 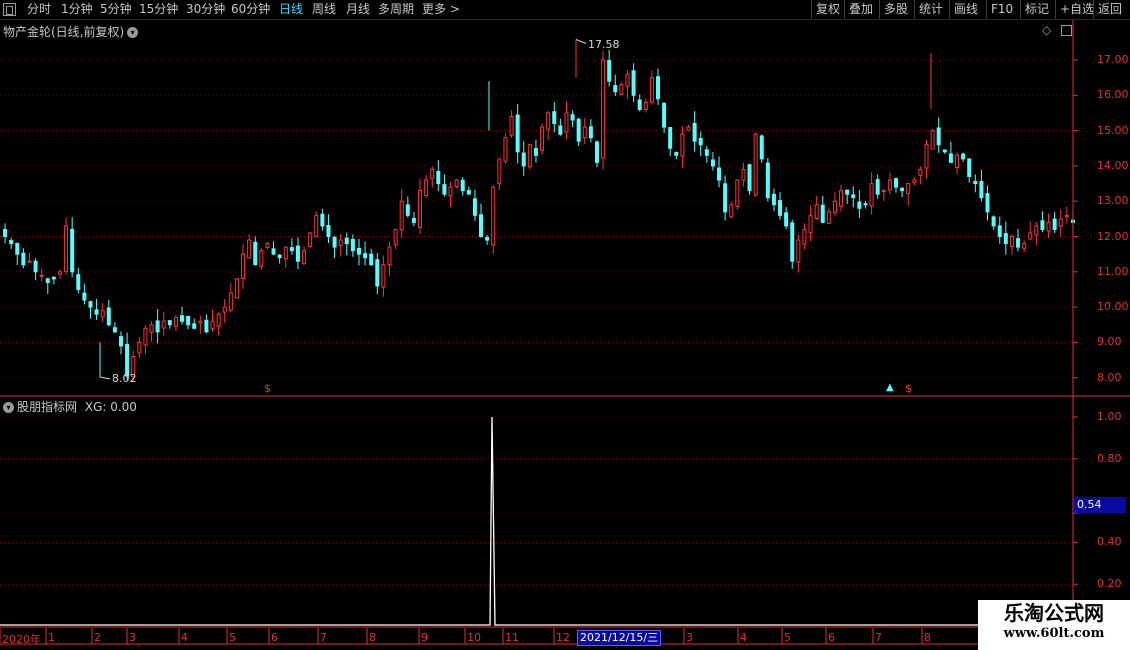 What do you see at coordinates (1109, 416) in the screenshot?
I see `indicator-y-tick-label: 1.00` at bounding box center [1109, 416].